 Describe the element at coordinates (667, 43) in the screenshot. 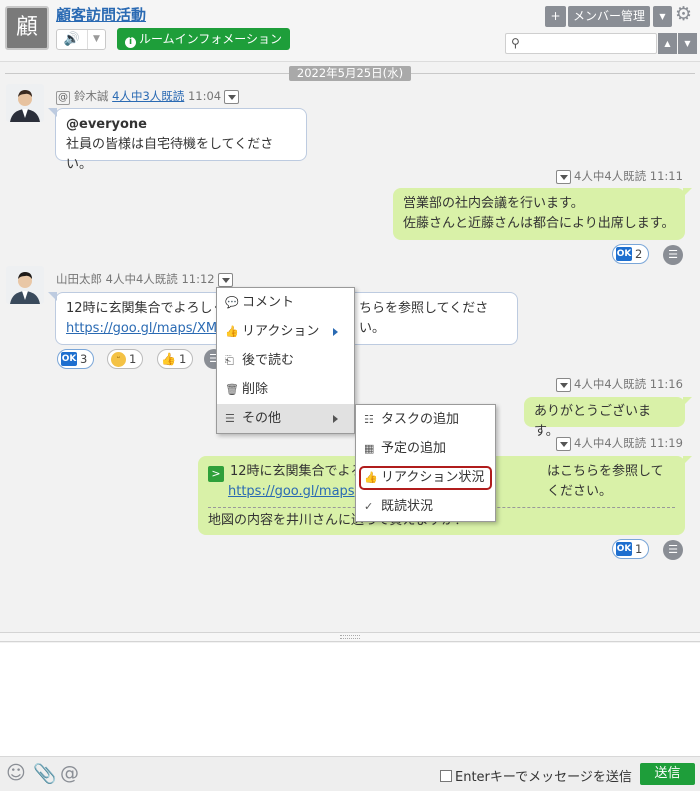

I see `search-up-button: ▲` at that location.